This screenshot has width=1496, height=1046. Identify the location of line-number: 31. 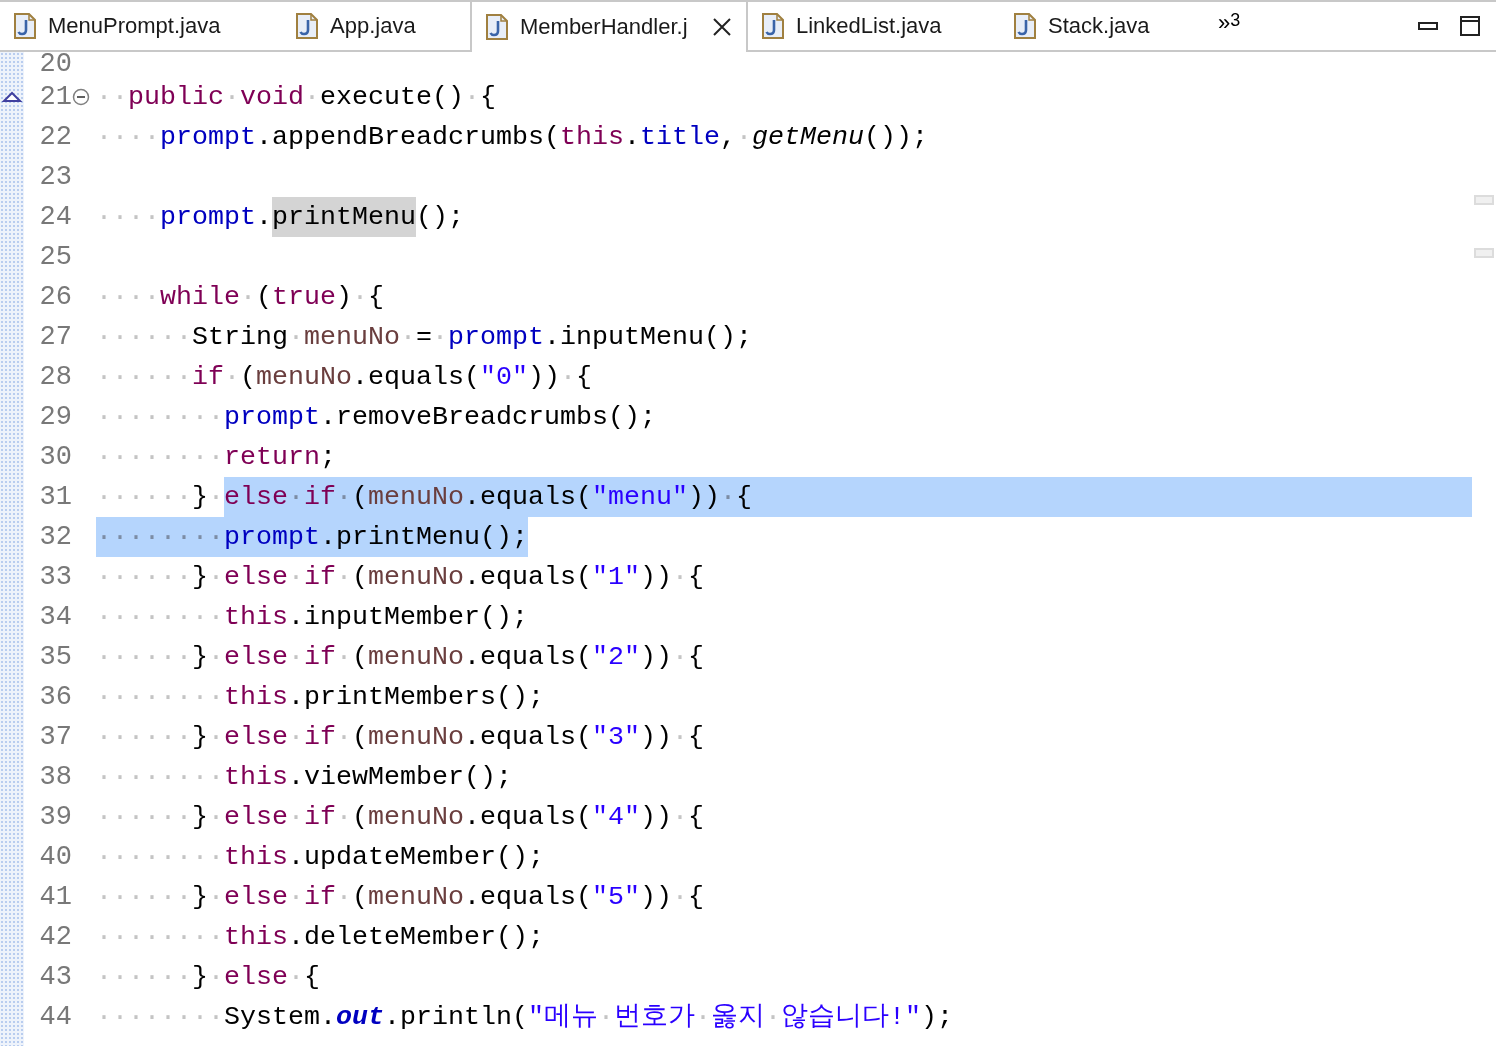
(55, 497).